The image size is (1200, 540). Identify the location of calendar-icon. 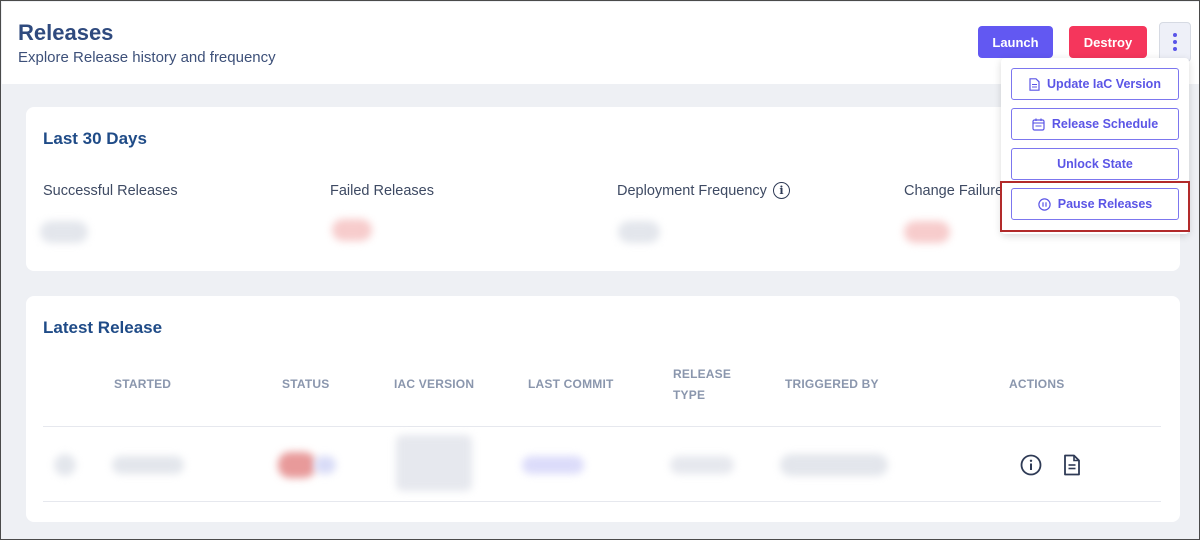
(1038, 124).